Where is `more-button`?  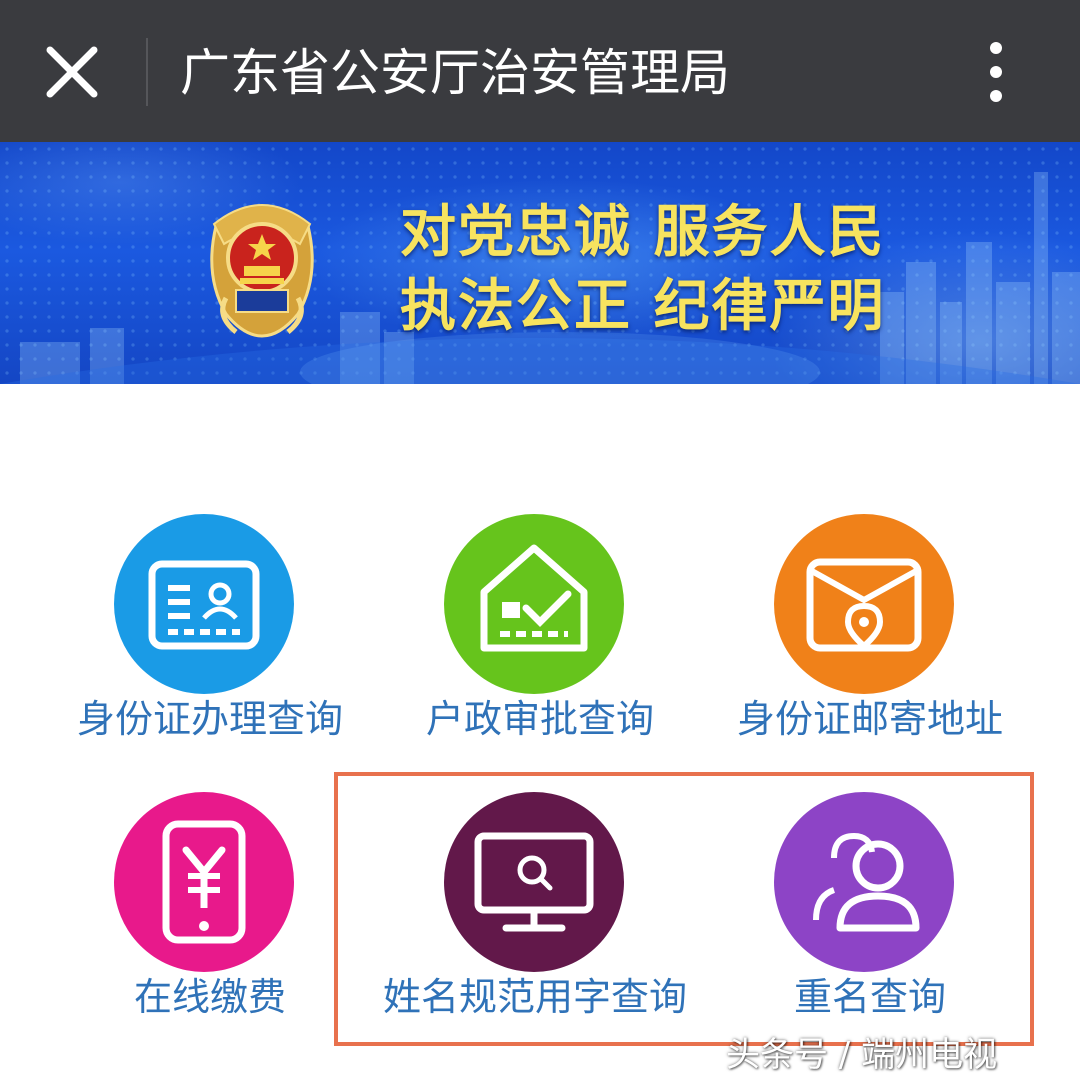 more-button is located at coordinates (996, 72).